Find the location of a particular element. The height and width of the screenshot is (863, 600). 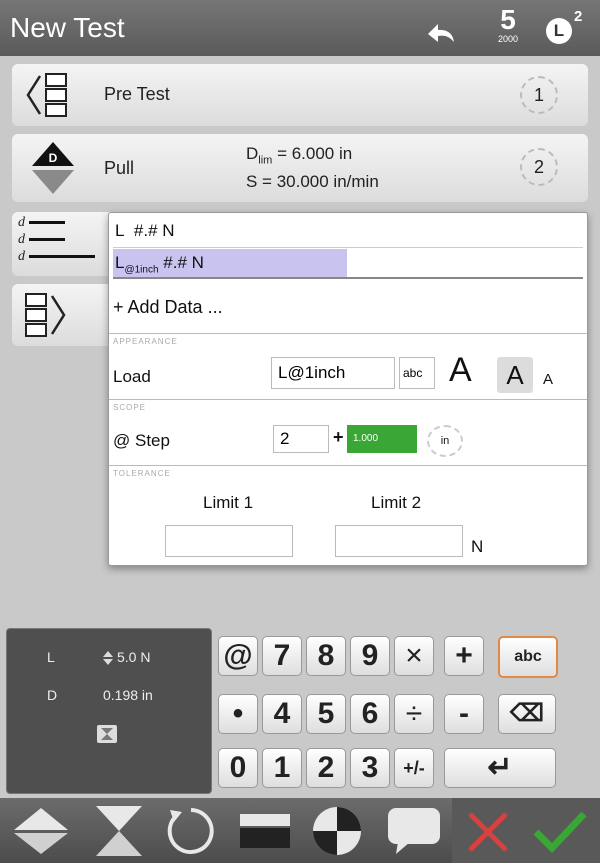

limit1-input is located at coordinates (229, 541).